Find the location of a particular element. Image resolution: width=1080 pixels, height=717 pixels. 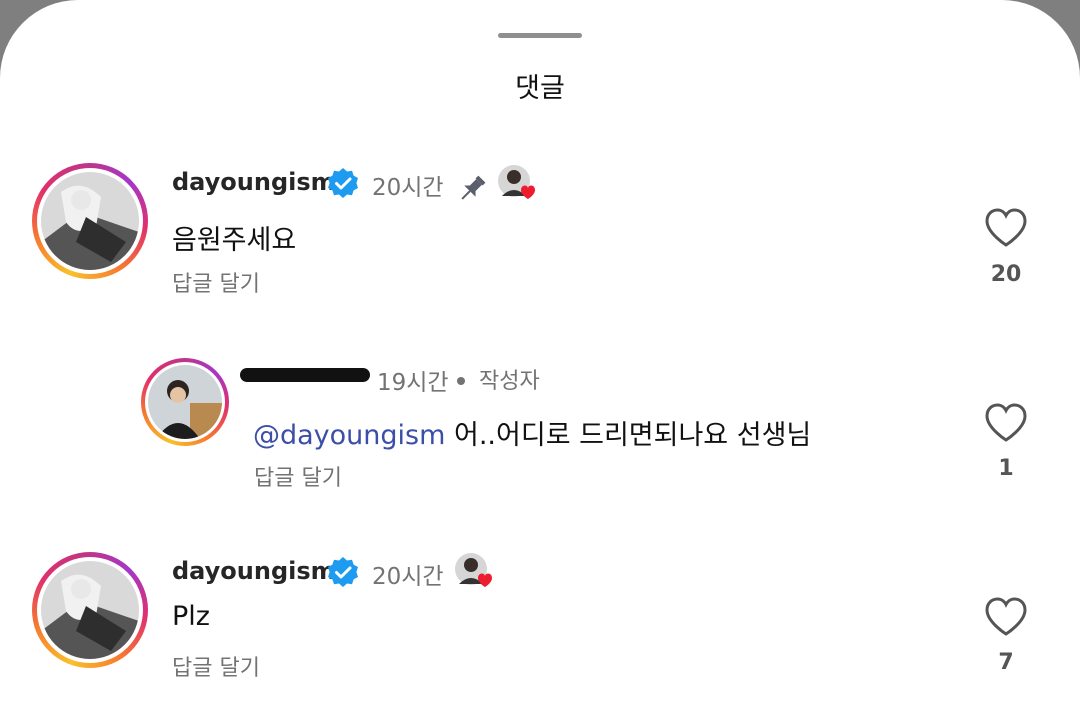

mention-link: @dayoungism is located at coordinates (349, 435).